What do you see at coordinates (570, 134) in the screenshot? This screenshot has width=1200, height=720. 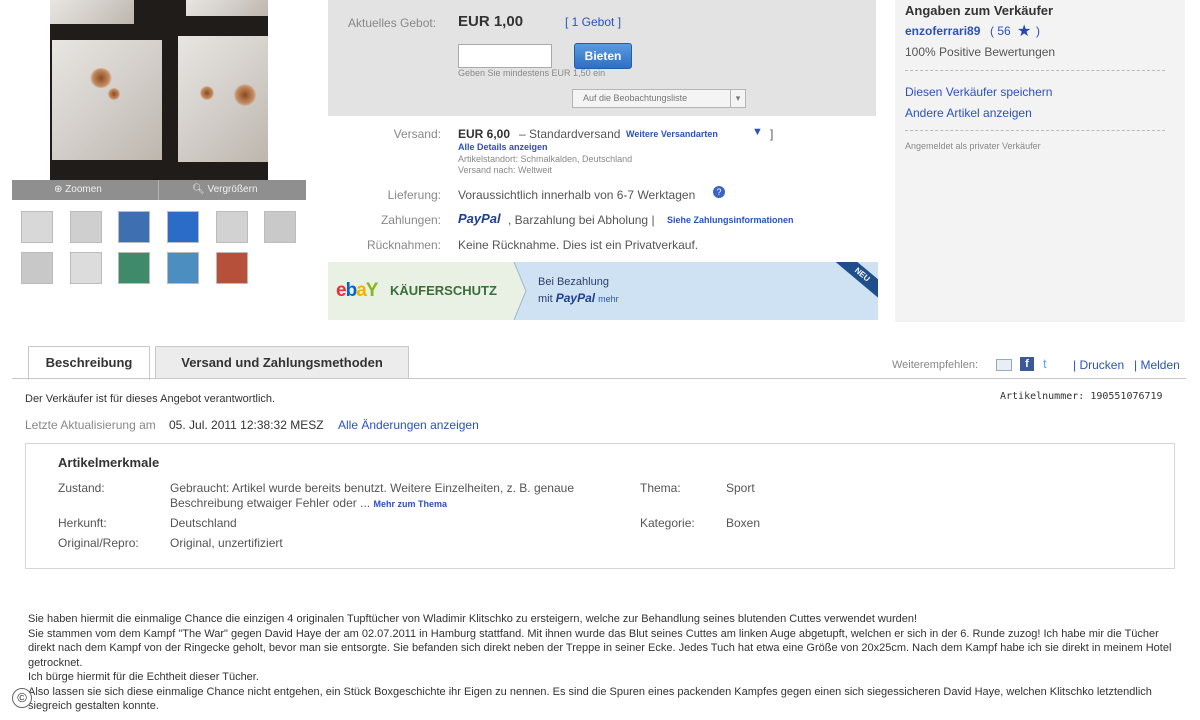 I see `shipping-method: – Standardversand` at bounding box center [570, 134].